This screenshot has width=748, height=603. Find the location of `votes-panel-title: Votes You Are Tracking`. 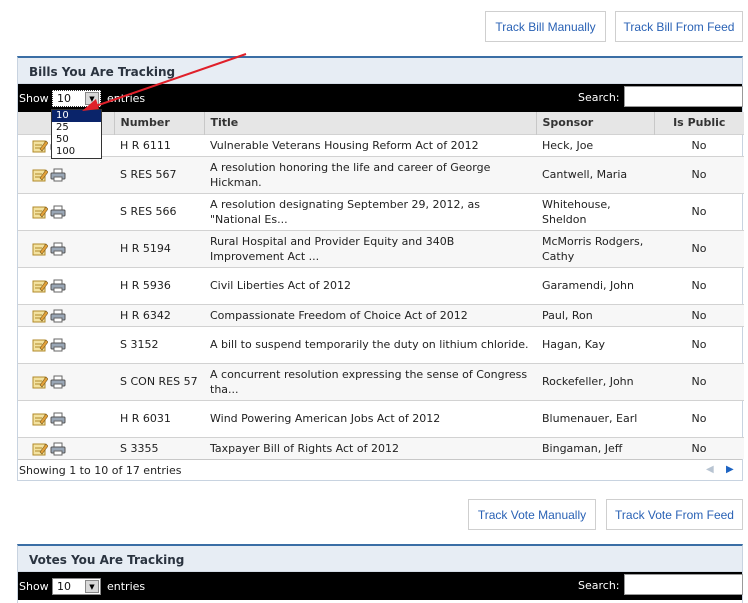

votes-panel-title: Votes You Are Tracking is located at coordinates (380, 559).